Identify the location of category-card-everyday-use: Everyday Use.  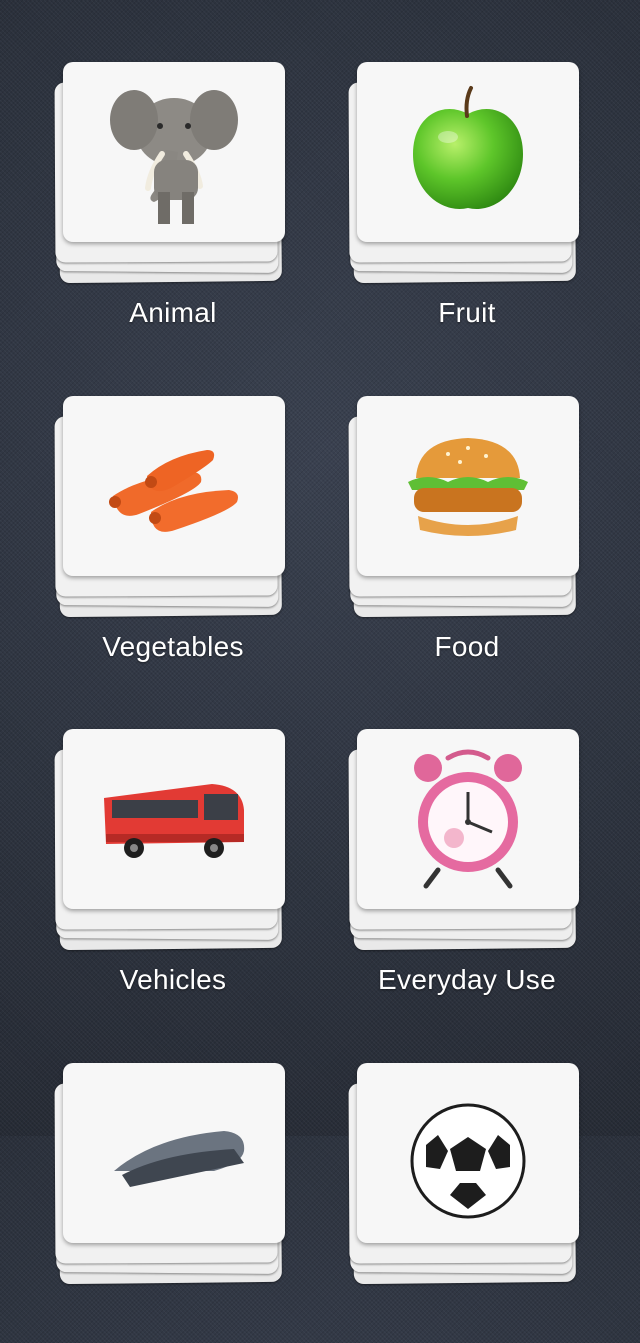
(467, 869).